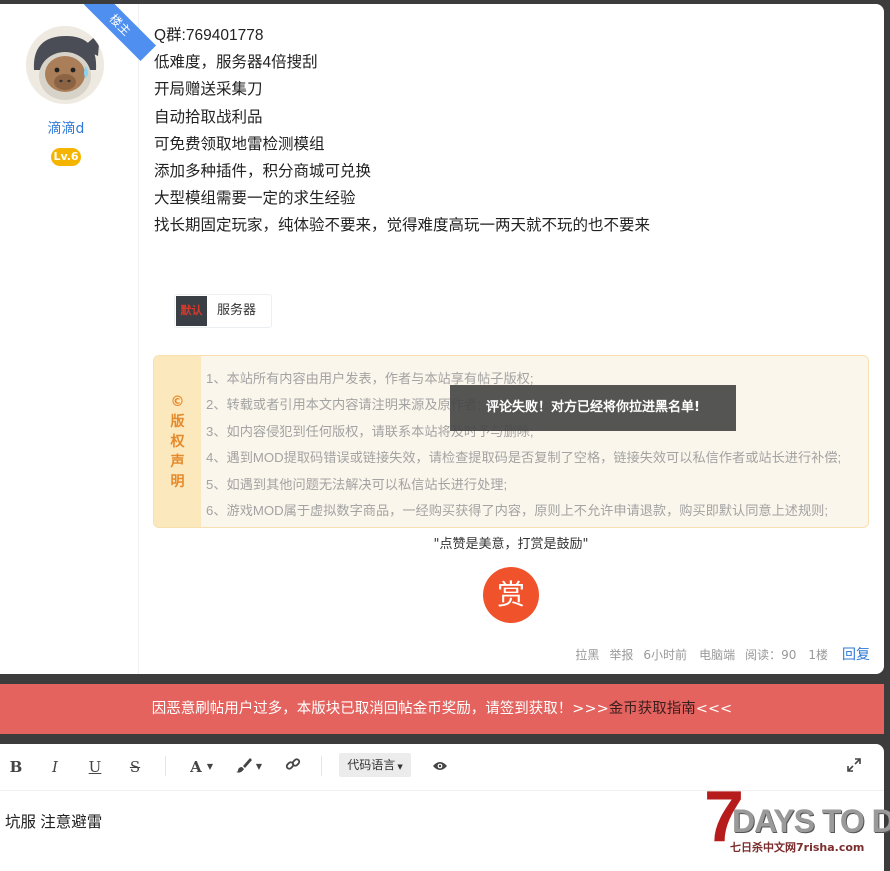 The height and width of the screenshot is (871, 890). Describe the element at coordinates (402, 226) in the screenshot. I see `post-line: 找长期固定玩家，纯体验不要来，觉得难度高玩一两天就不玩的也不要来` at that location.